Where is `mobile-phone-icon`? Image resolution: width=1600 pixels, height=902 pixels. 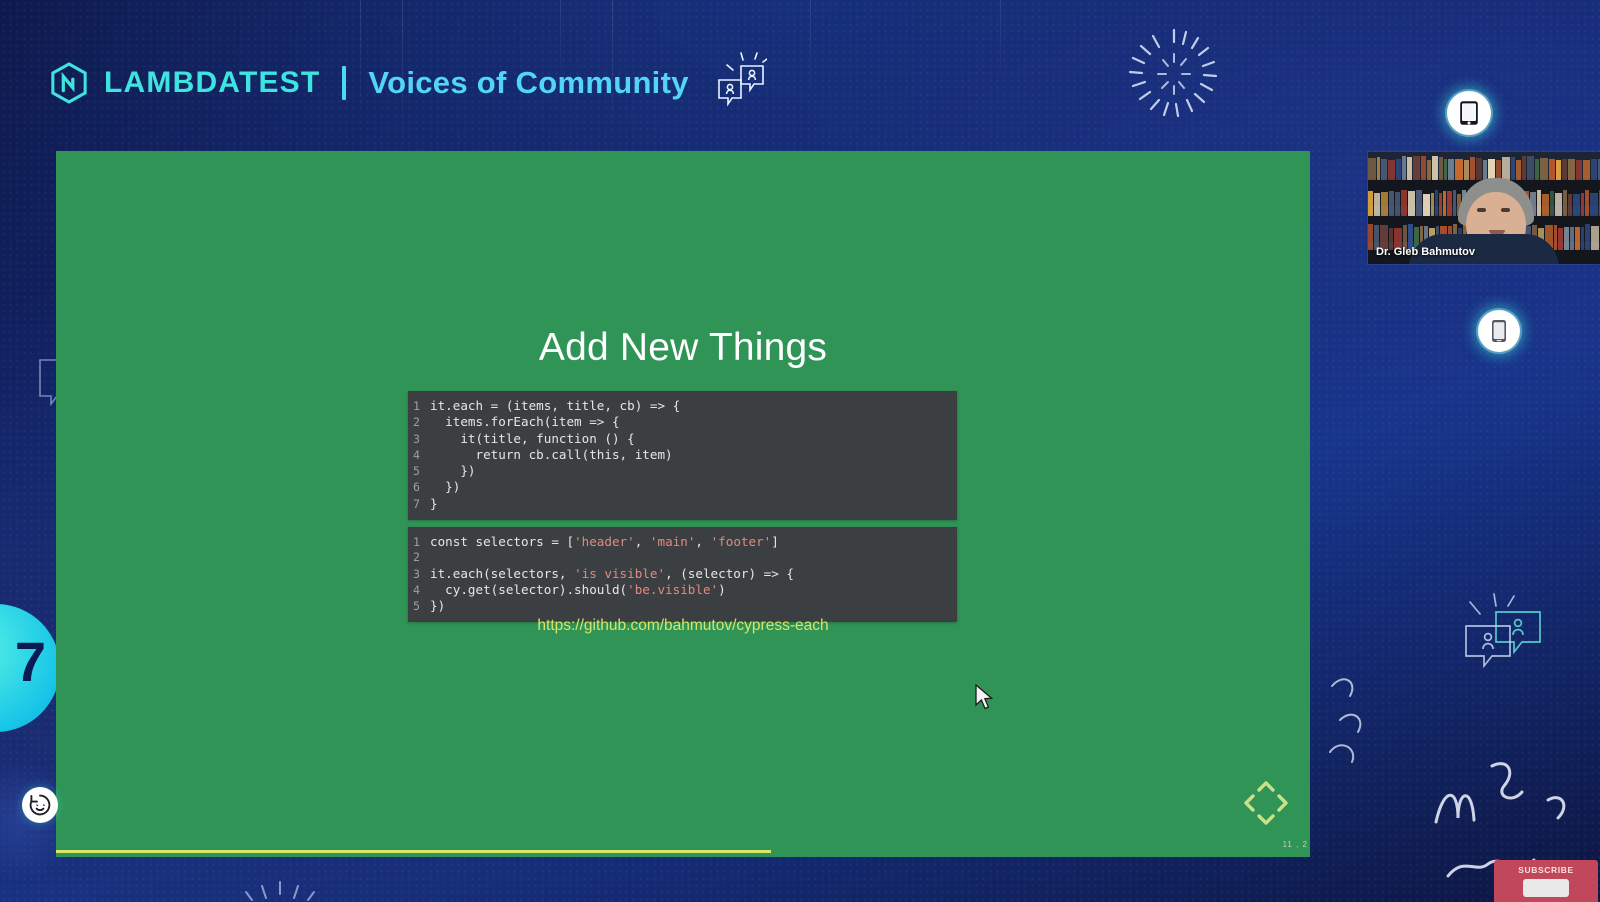 mobile-phone-icon is located at coordinates (1499, 331).